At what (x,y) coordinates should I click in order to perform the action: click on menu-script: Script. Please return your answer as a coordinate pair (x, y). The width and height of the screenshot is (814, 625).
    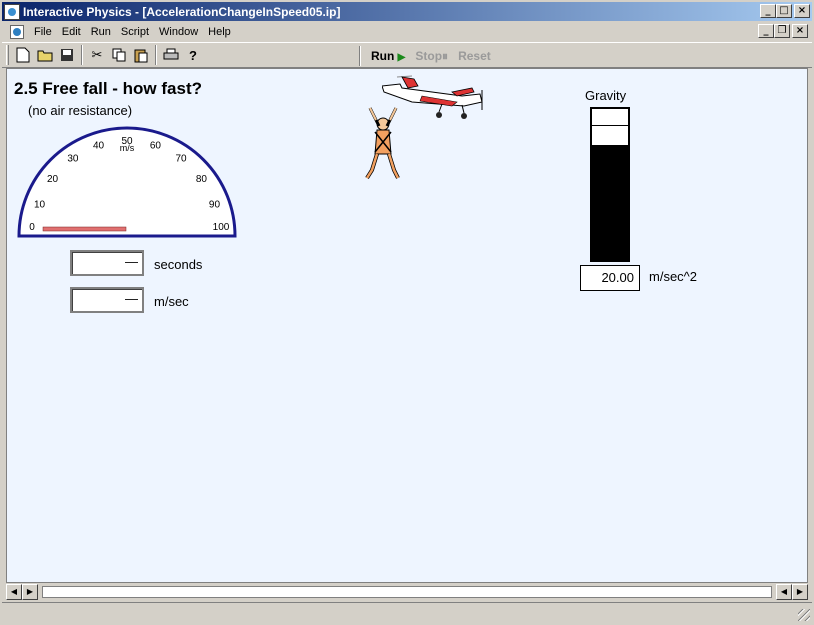
    Looking at the image, I should click on (136, 32).